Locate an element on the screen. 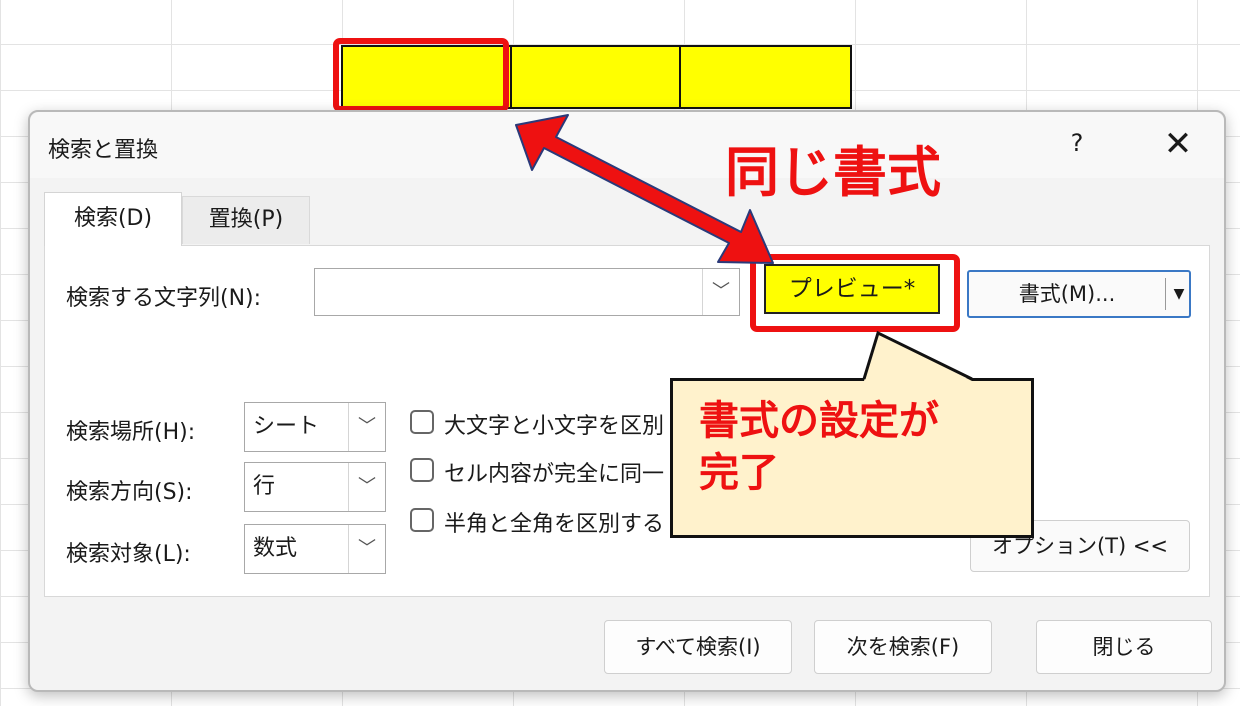  search-direction-select: 行 ﹀ is located at coordinates (315, 487).